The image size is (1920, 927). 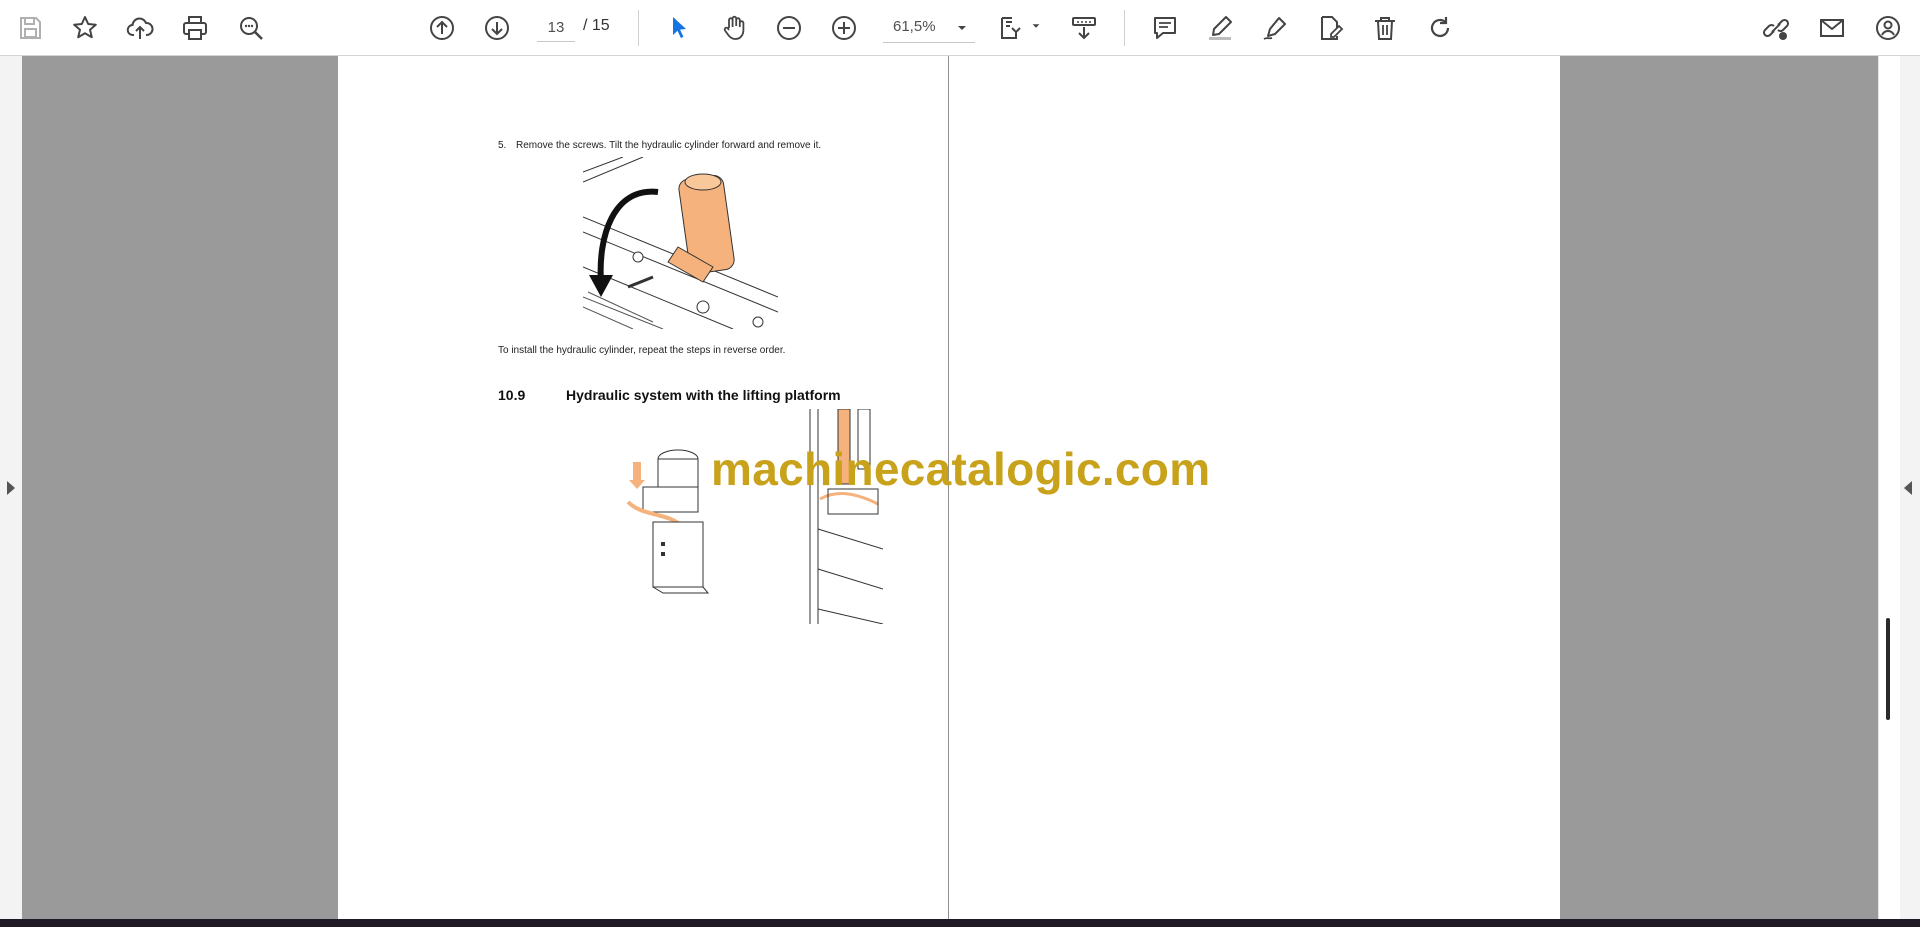 I want to click on hydraulic-pump-illustration, so click(x=673, y=522).